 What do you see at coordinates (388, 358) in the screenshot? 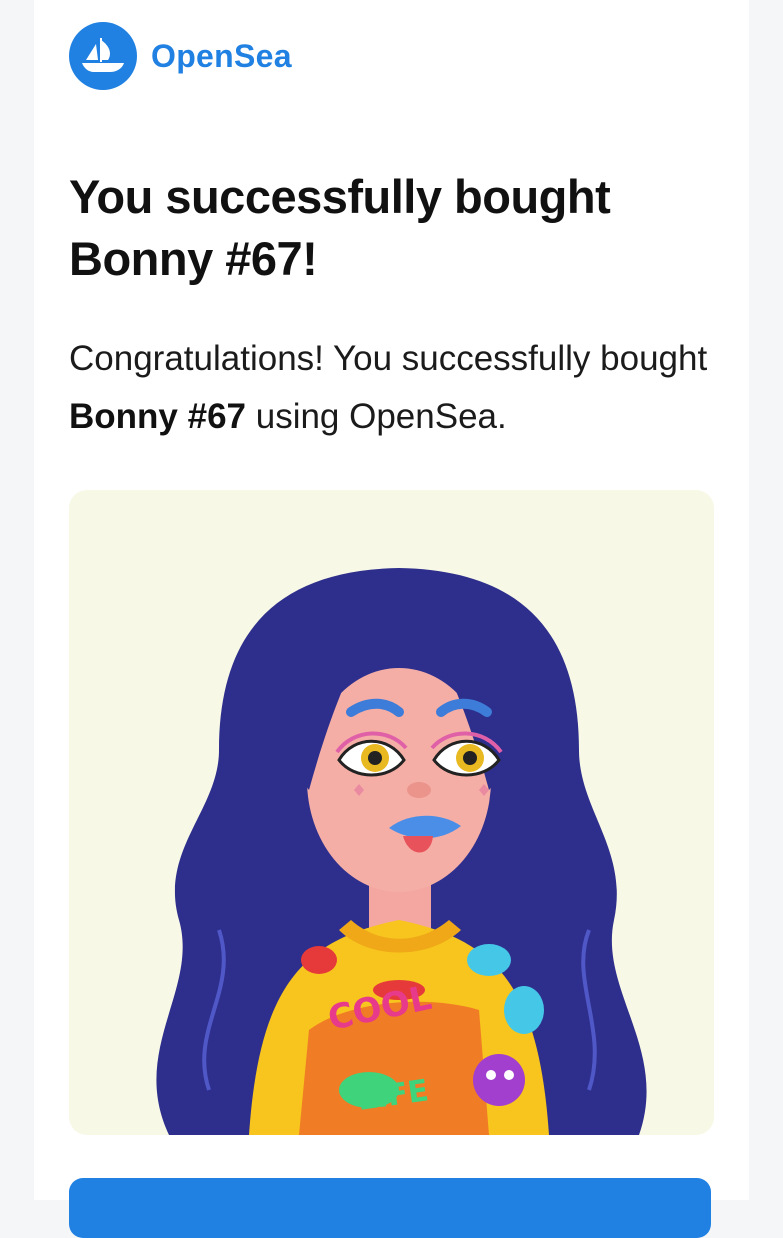
I see `body-prefix: Congratulations! You successfully bought` at bounding box center [388, 358].